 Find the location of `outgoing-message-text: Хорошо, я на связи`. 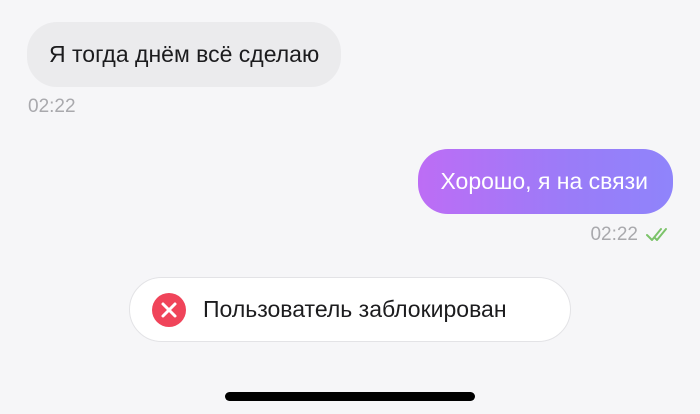

outgoing-message-text: Хорошо, я на связи is located at coordinates (544, 181).